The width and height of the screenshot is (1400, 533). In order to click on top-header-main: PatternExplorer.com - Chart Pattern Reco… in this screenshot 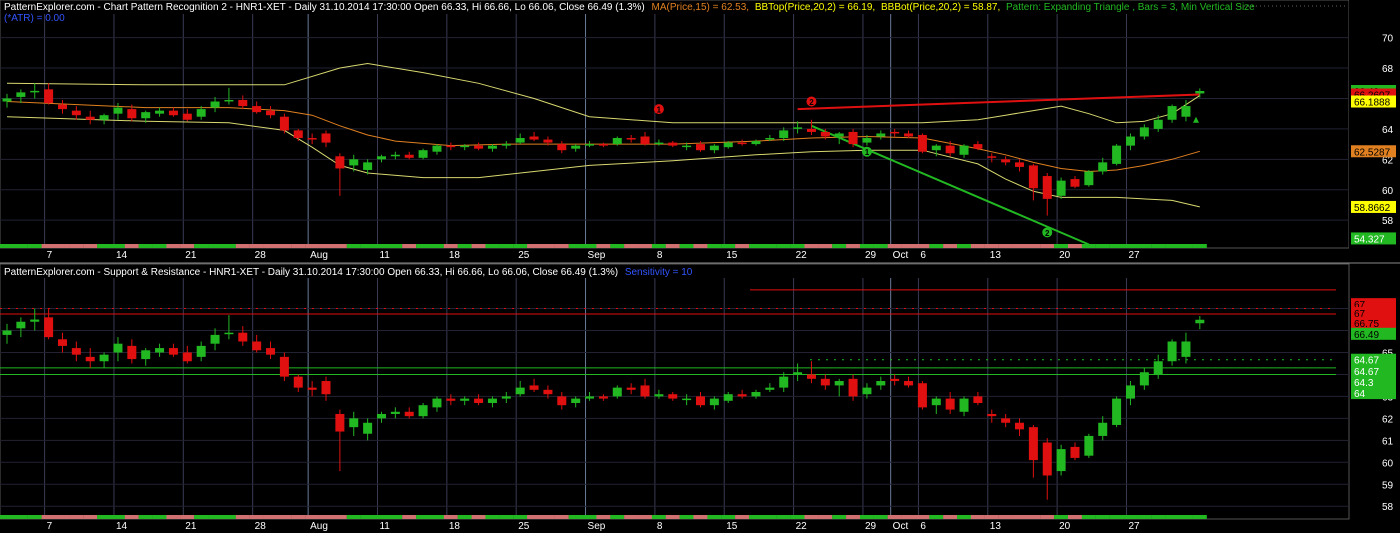, I will do `click(324, 7)`.